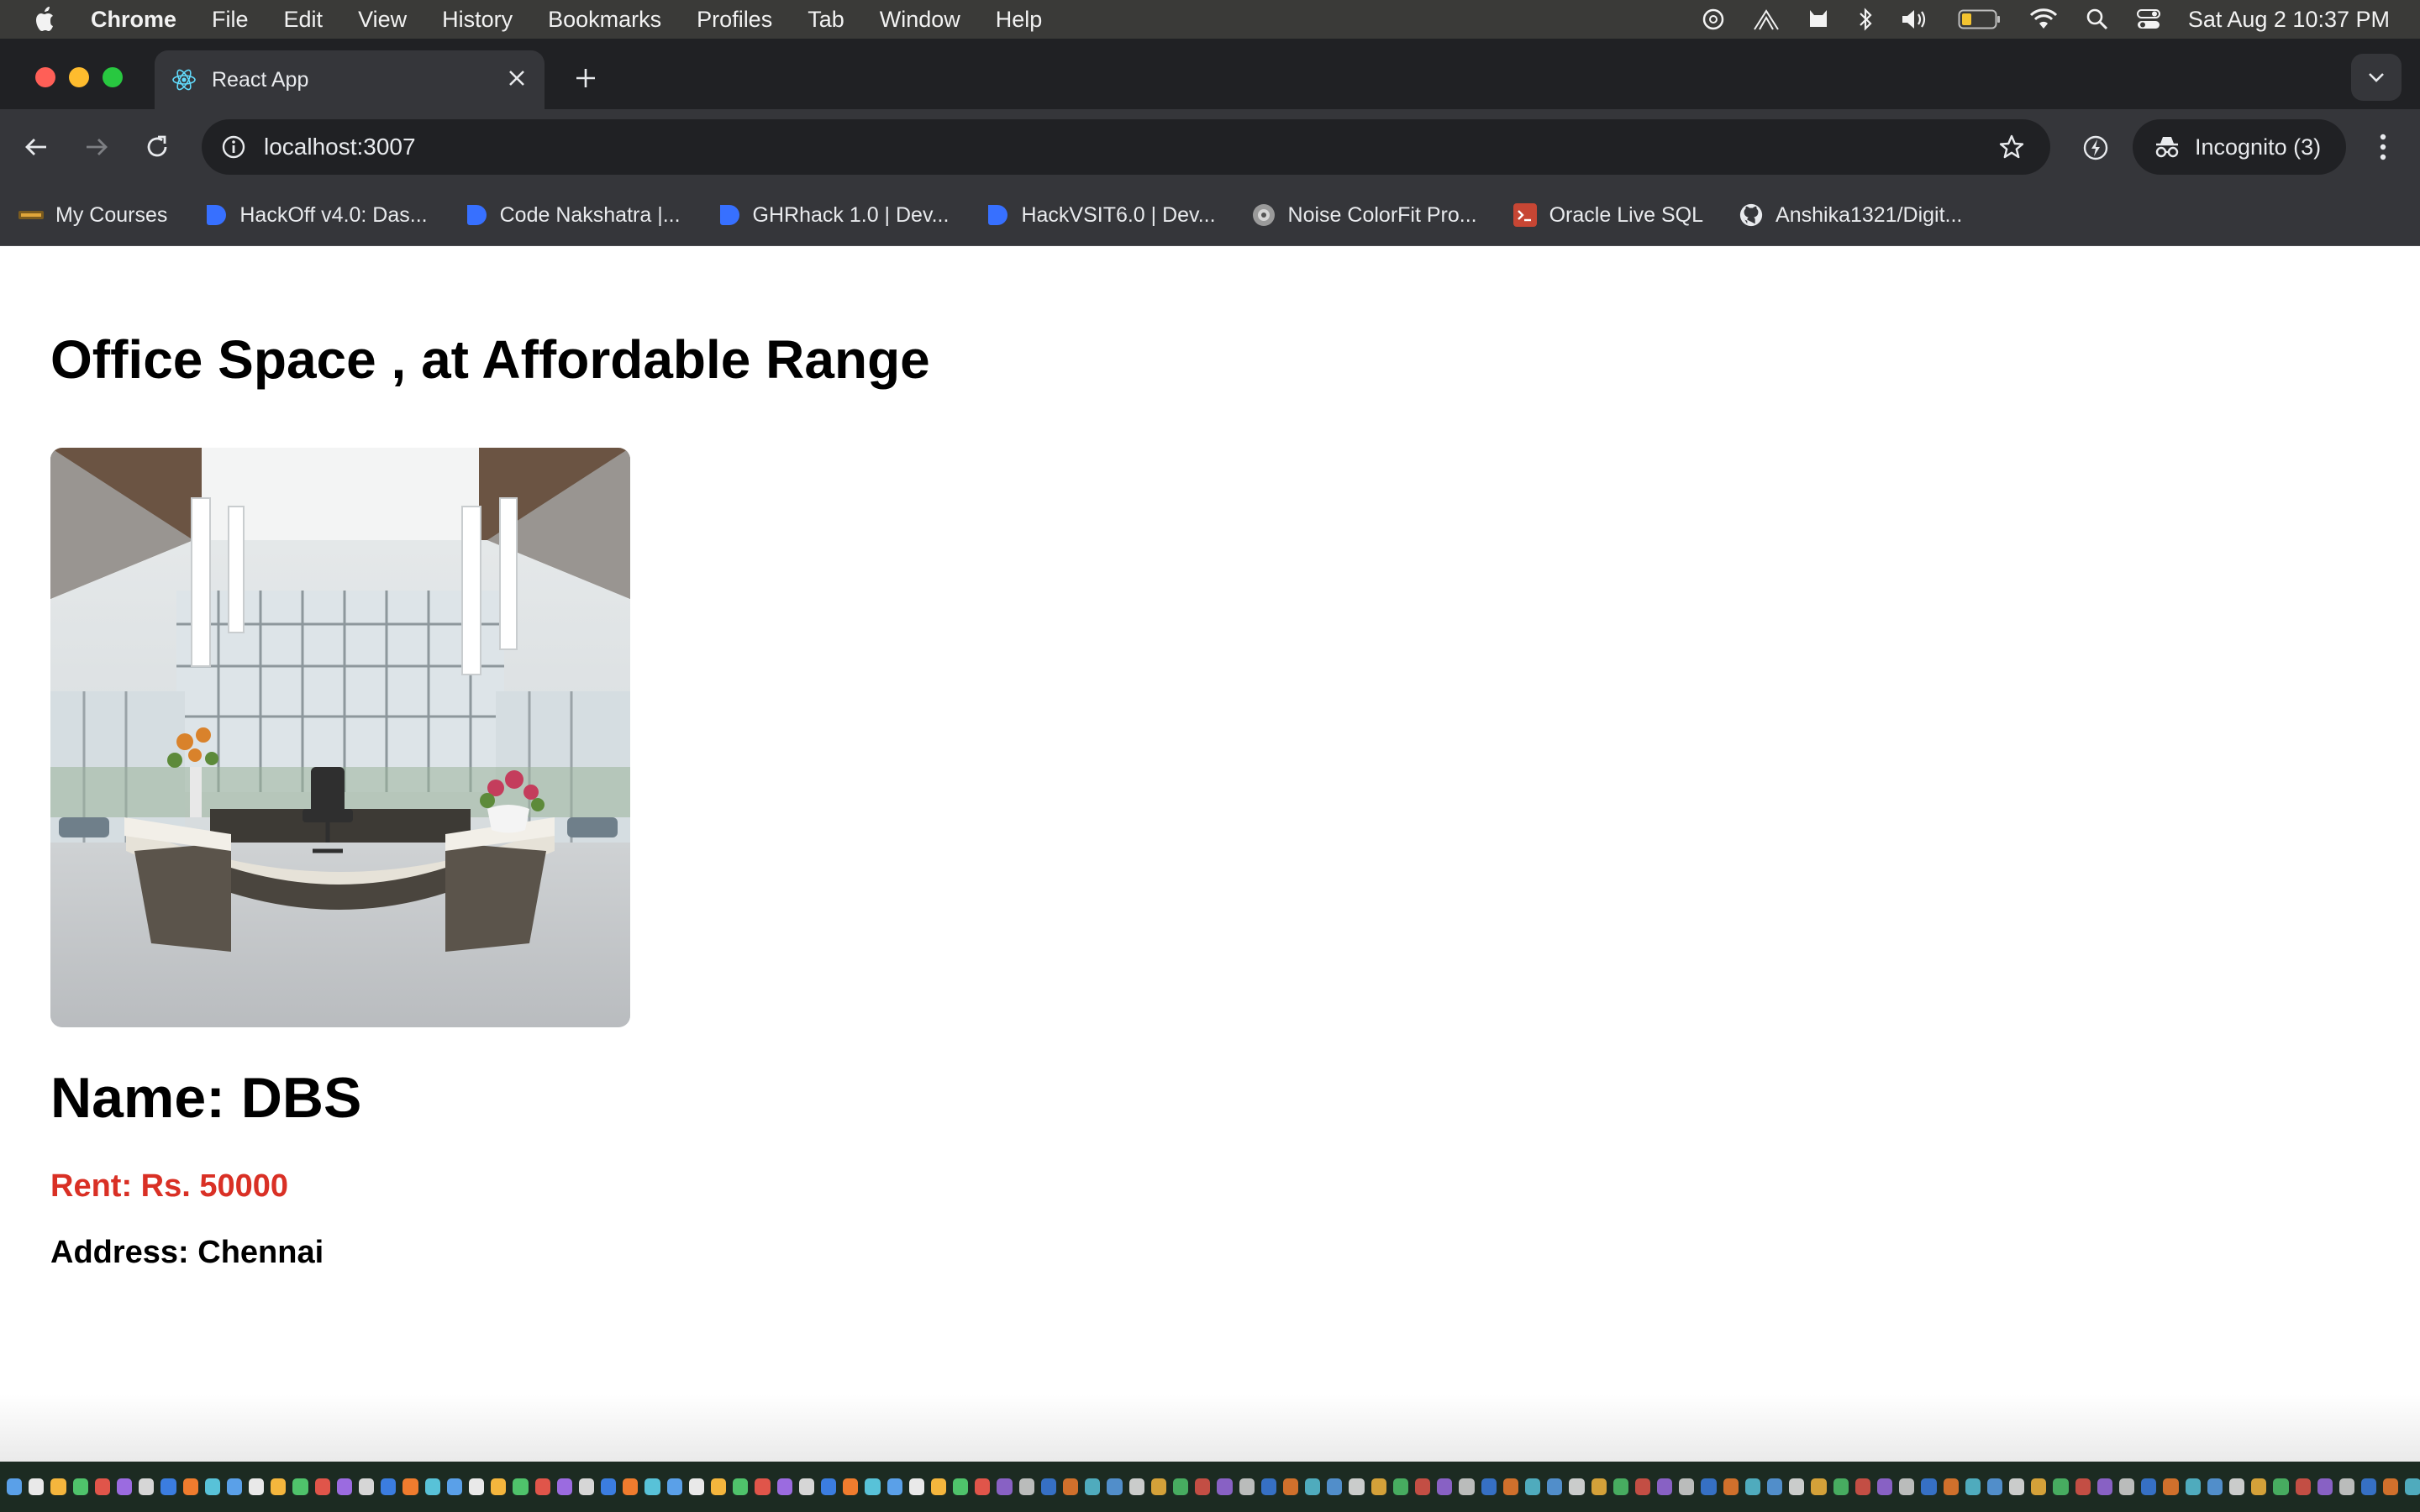 The width and height of the screenshot is (2420, 1512). Describe the element at coordinates (1818, 19) in the screenshot. I see `cat-icon` at that location.